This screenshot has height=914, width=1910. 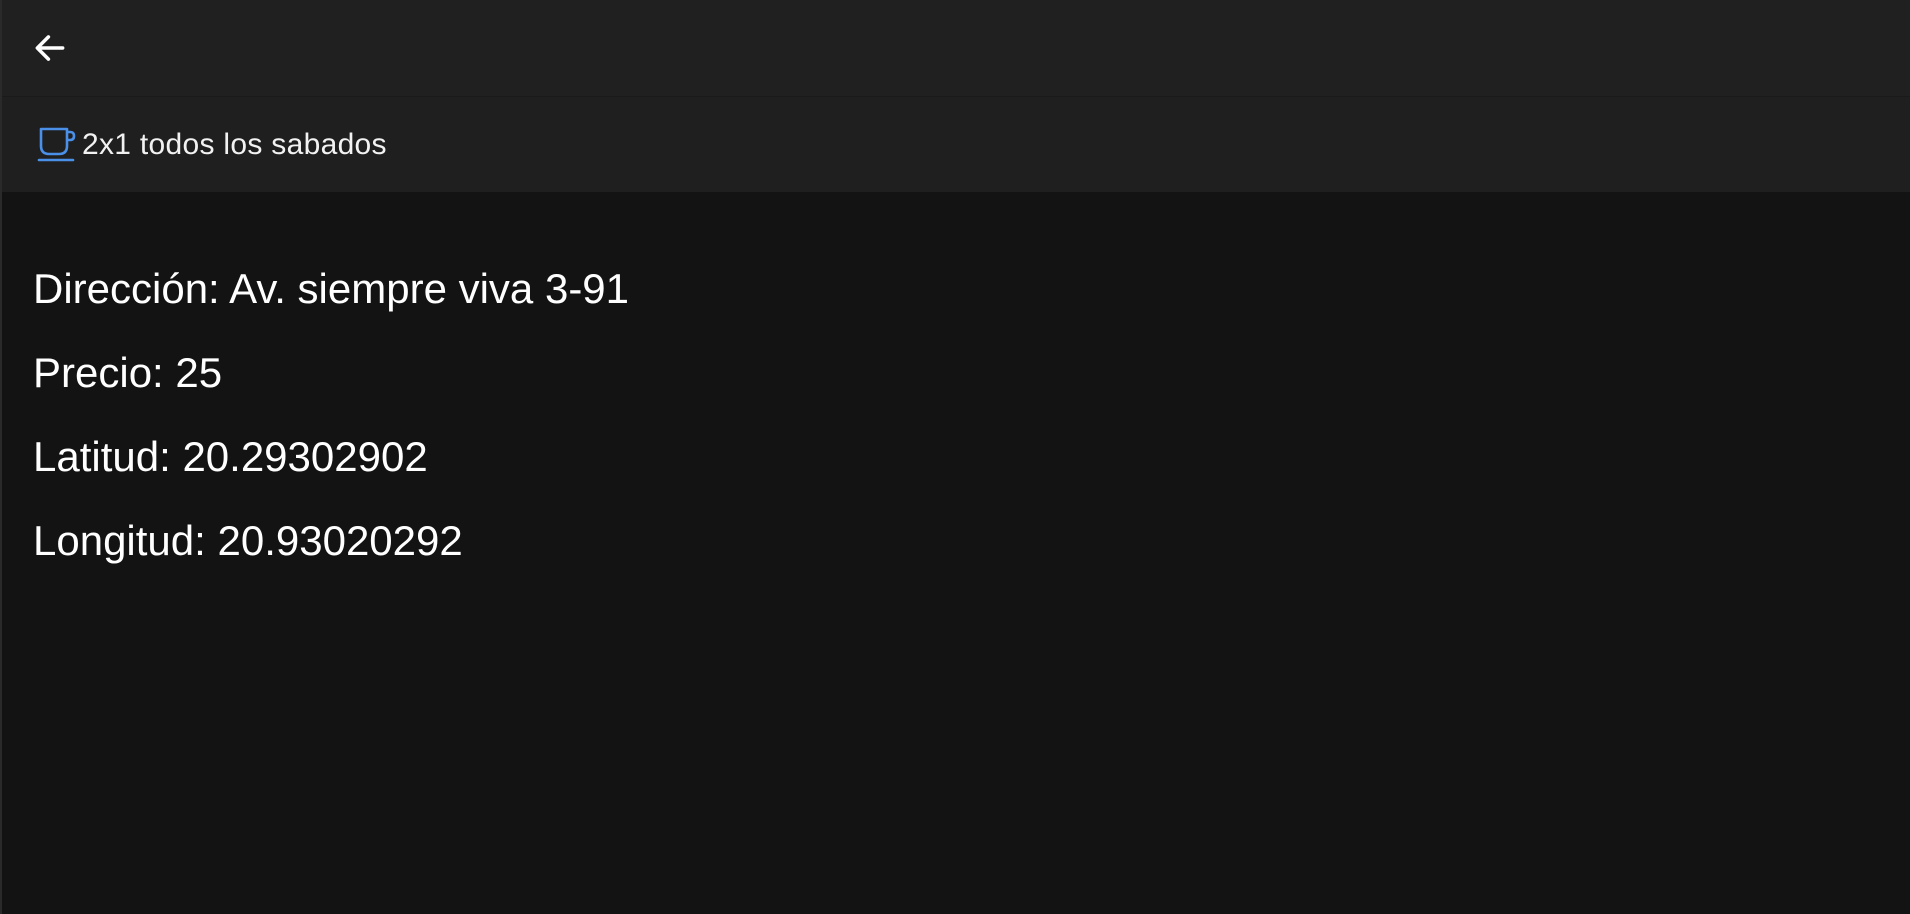 I want to click on back-button, so click(x=50, y=48).